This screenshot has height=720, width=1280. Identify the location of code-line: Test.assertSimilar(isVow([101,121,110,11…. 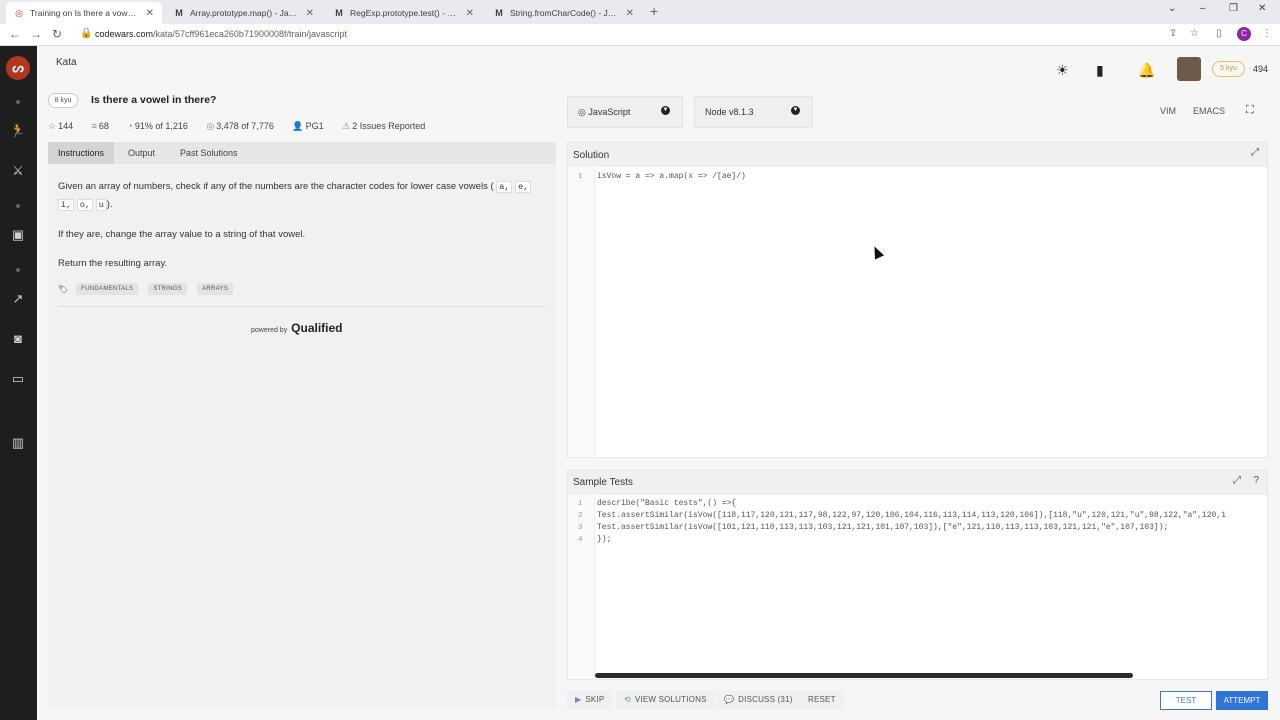
(882, 527).